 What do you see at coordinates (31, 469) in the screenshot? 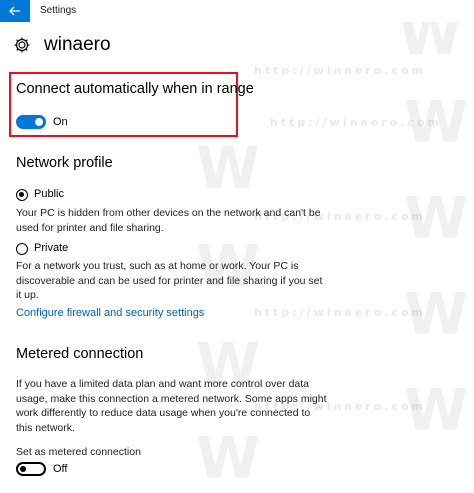
I see `metered-toggle` at bounding box center [31, 469].